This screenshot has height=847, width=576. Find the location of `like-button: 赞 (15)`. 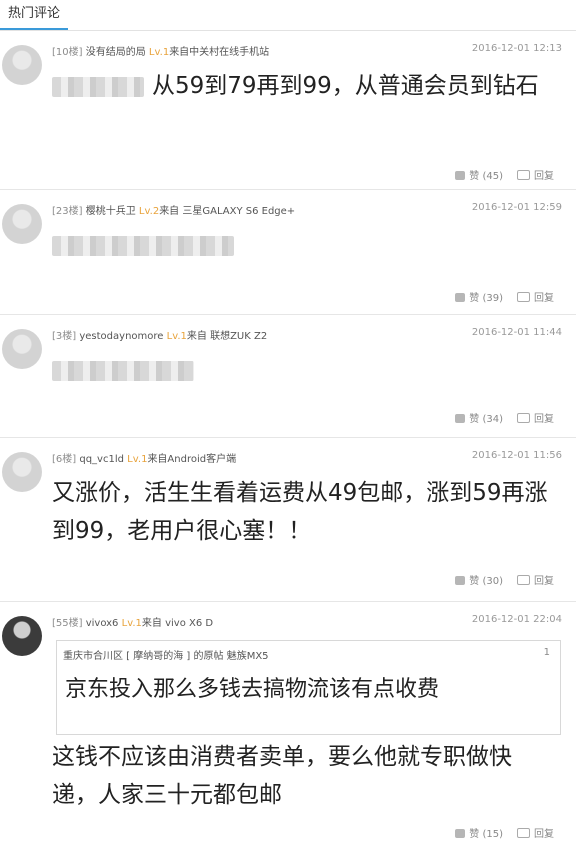

like-button: 赞 (15) is located at coordinates (479, 834).